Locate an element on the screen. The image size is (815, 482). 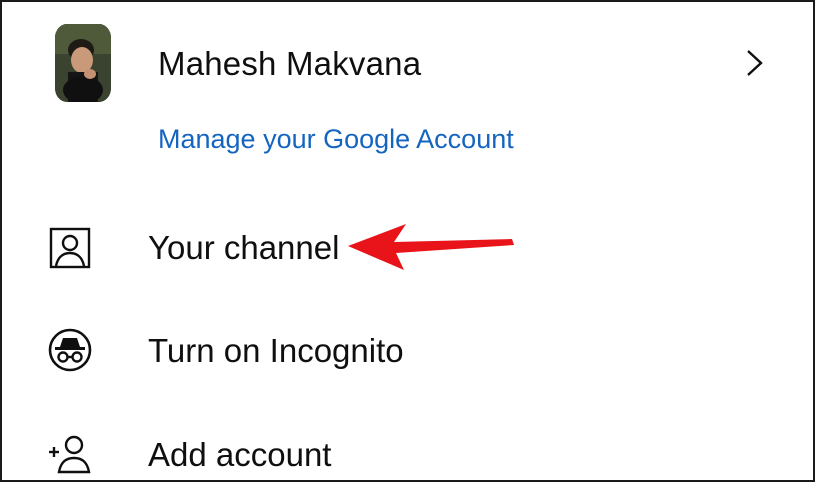
menu-item-add-account: Add account is located at coordinates (407, 445).